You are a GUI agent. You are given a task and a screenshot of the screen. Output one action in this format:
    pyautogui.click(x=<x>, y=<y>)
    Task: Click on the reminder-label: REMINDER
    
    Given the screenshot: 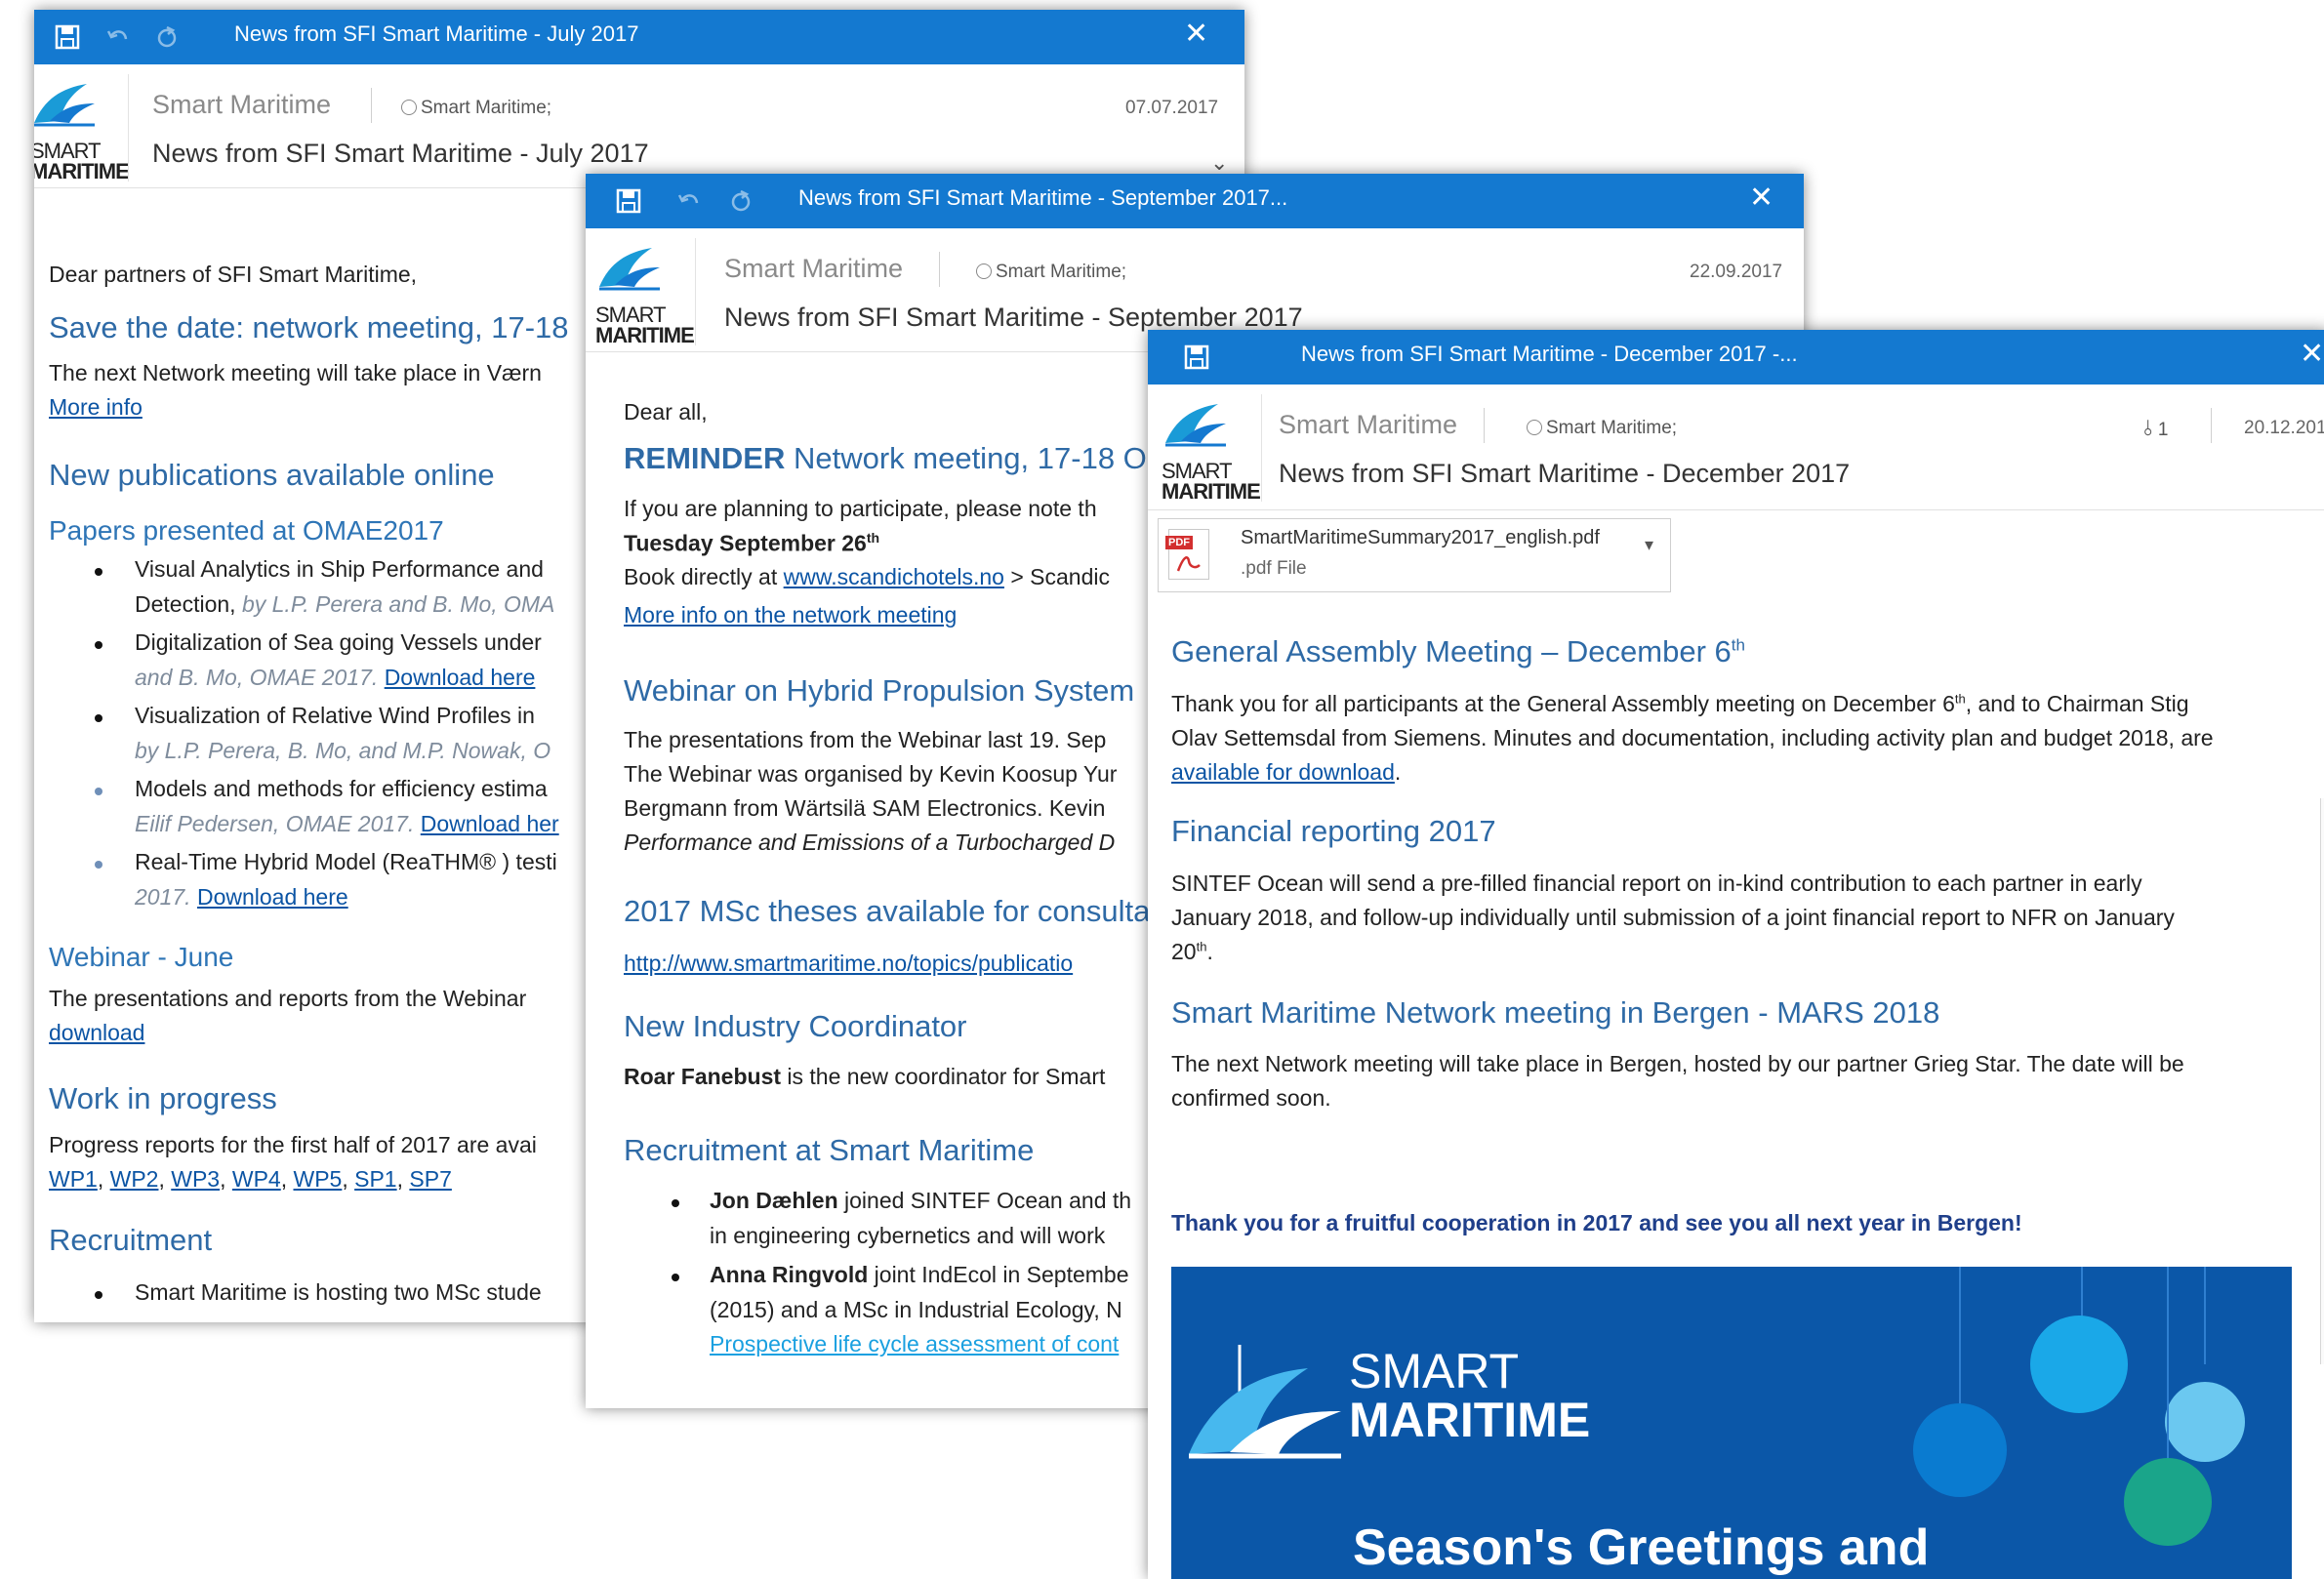 What is the action you would take?
    pyautogui.click(x=705, y=458)
    